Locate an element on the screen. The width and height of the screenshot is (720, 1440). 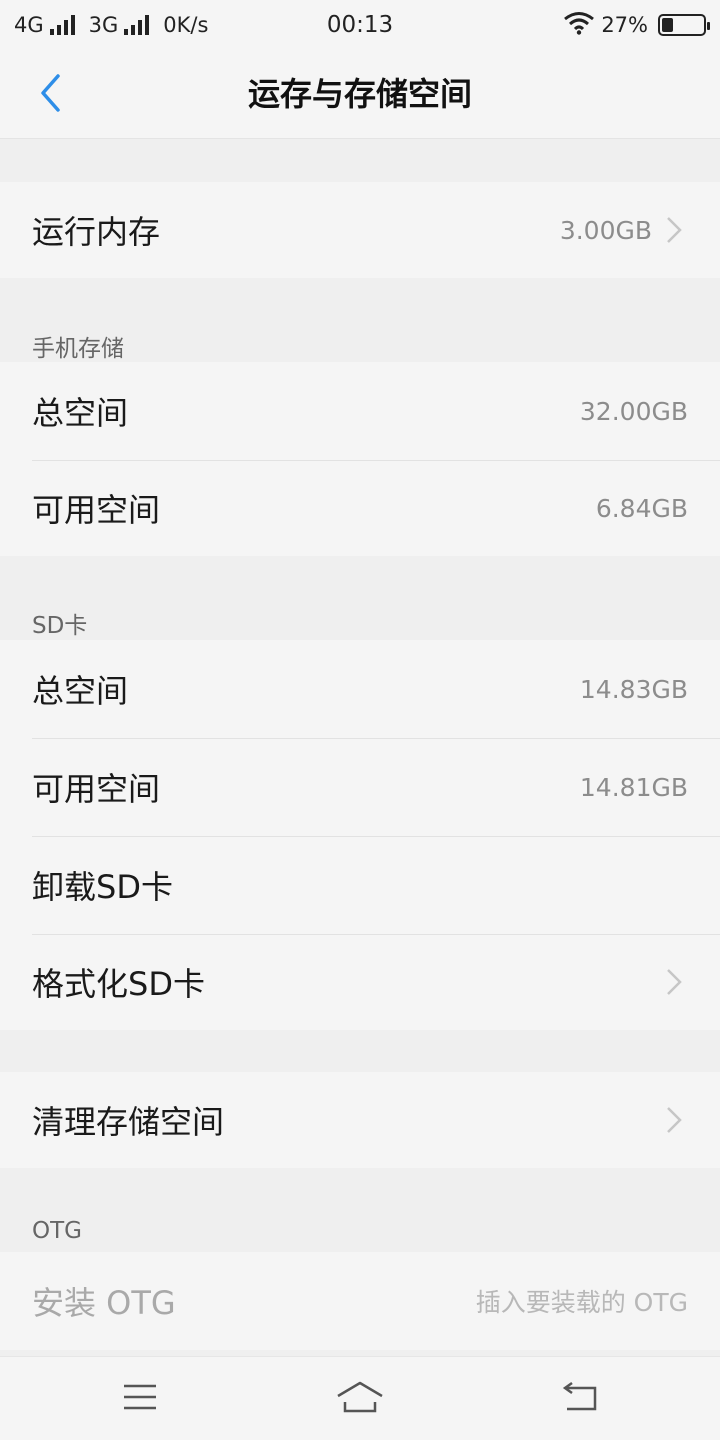
ram-value: 3.00GB is located at coordinates (605, 230).